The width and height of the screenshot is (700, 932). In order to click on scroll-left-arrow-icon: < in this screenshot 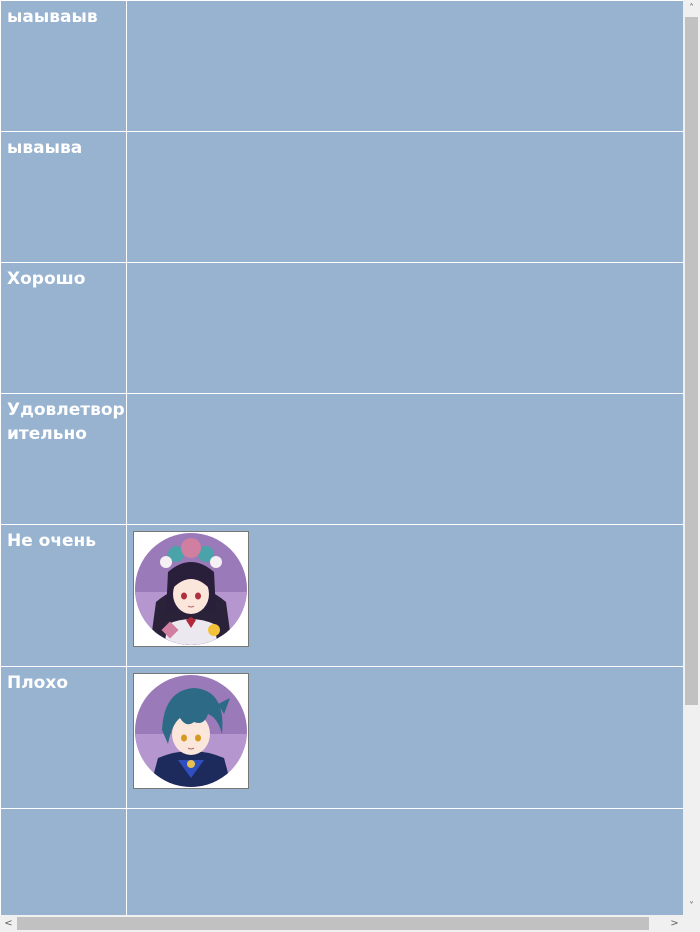, I will do `click(8, 923)`.